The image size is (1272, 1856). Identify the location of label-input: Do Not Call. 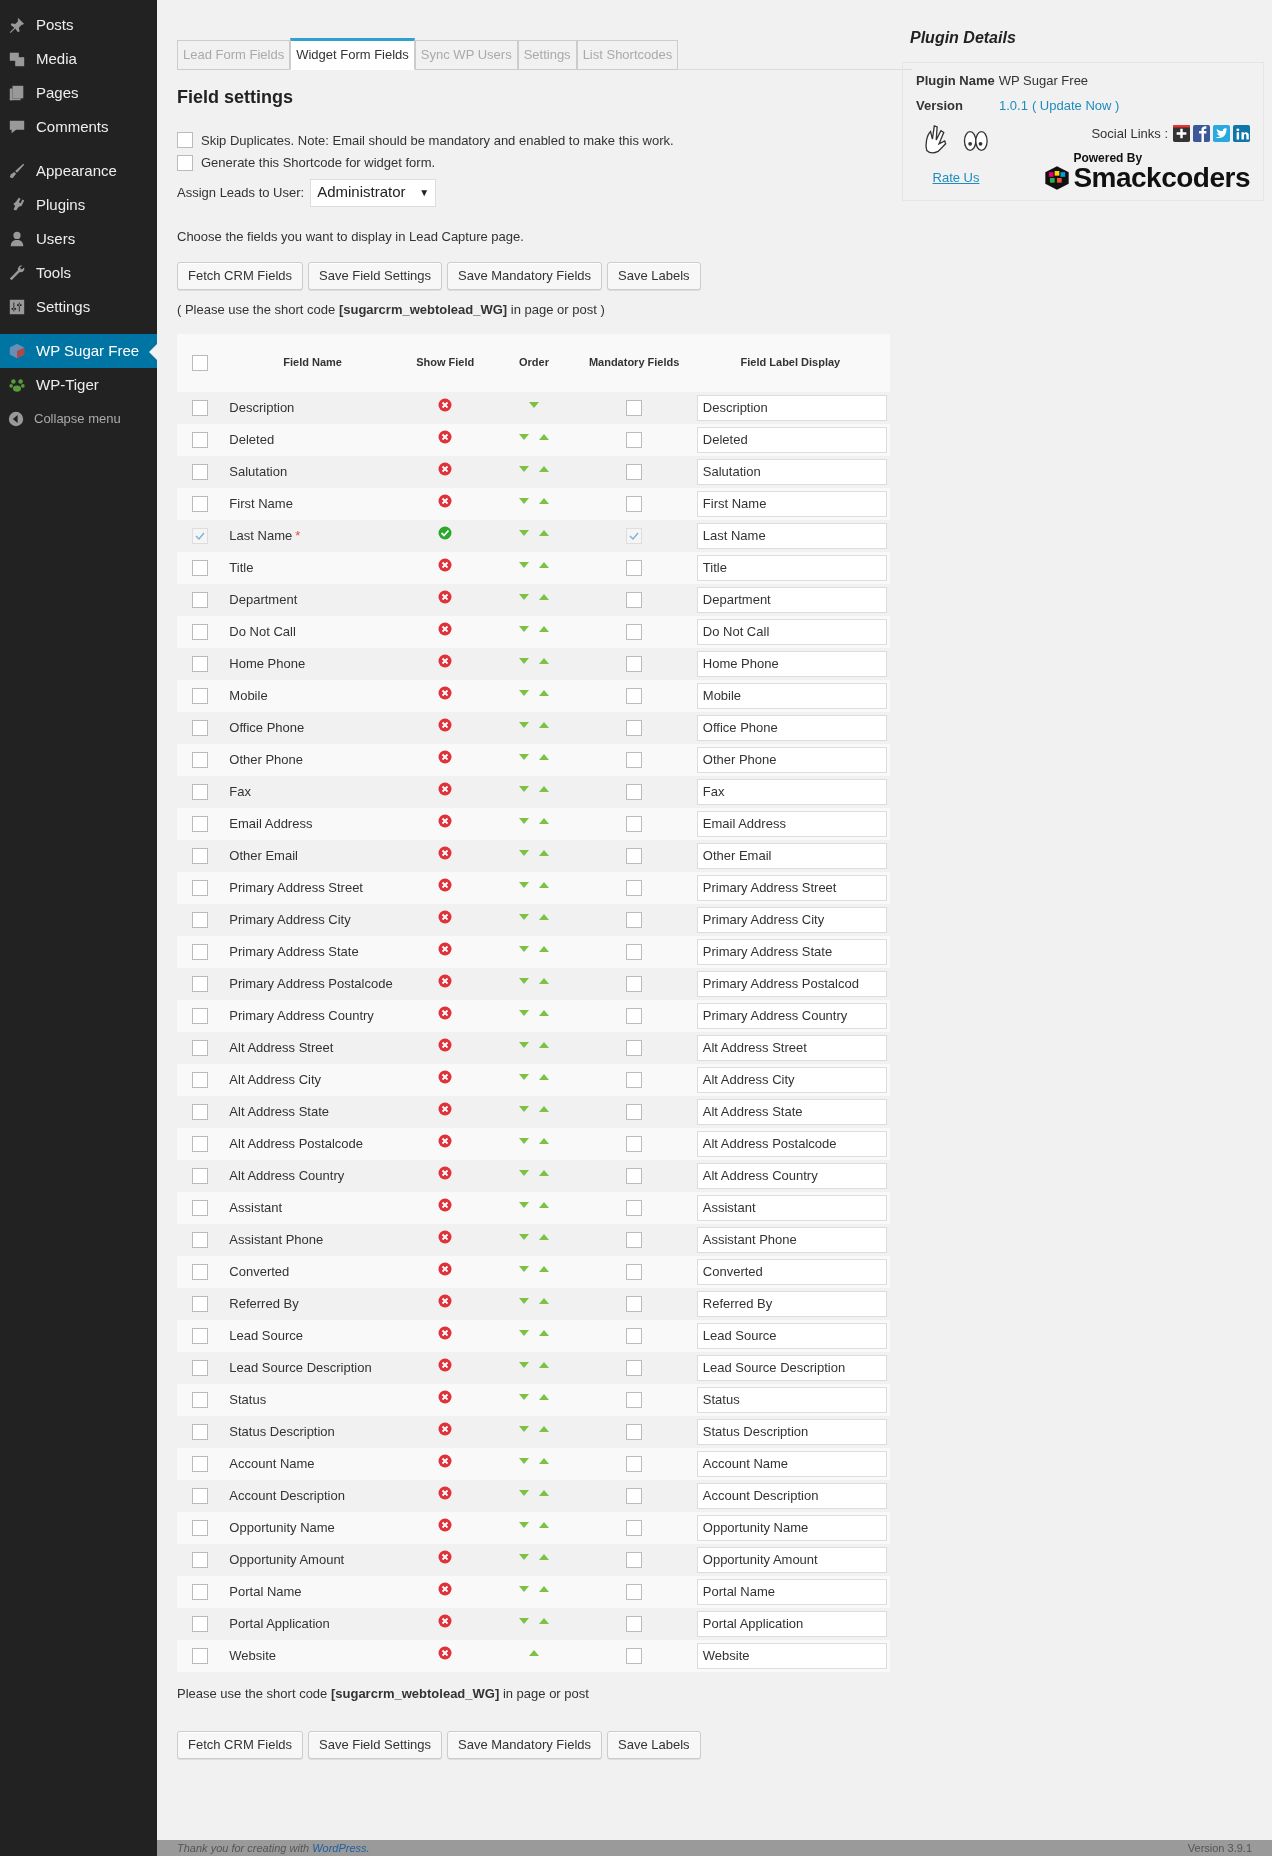
(791, 631).